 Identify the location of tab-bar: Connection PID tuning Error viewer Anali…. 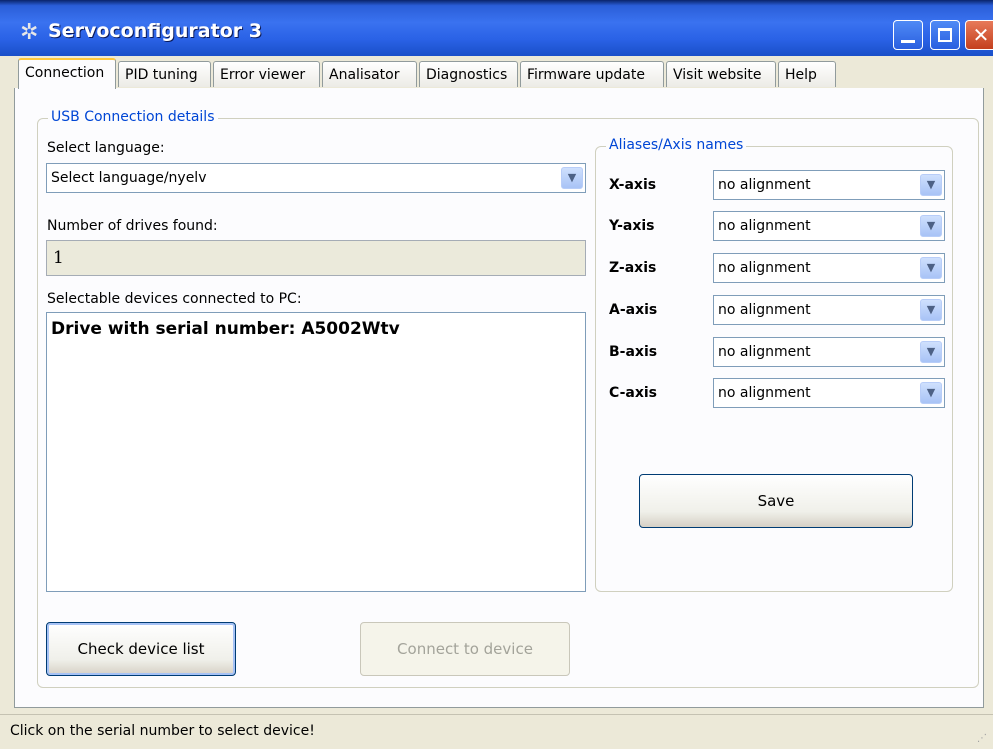
(499, 73).